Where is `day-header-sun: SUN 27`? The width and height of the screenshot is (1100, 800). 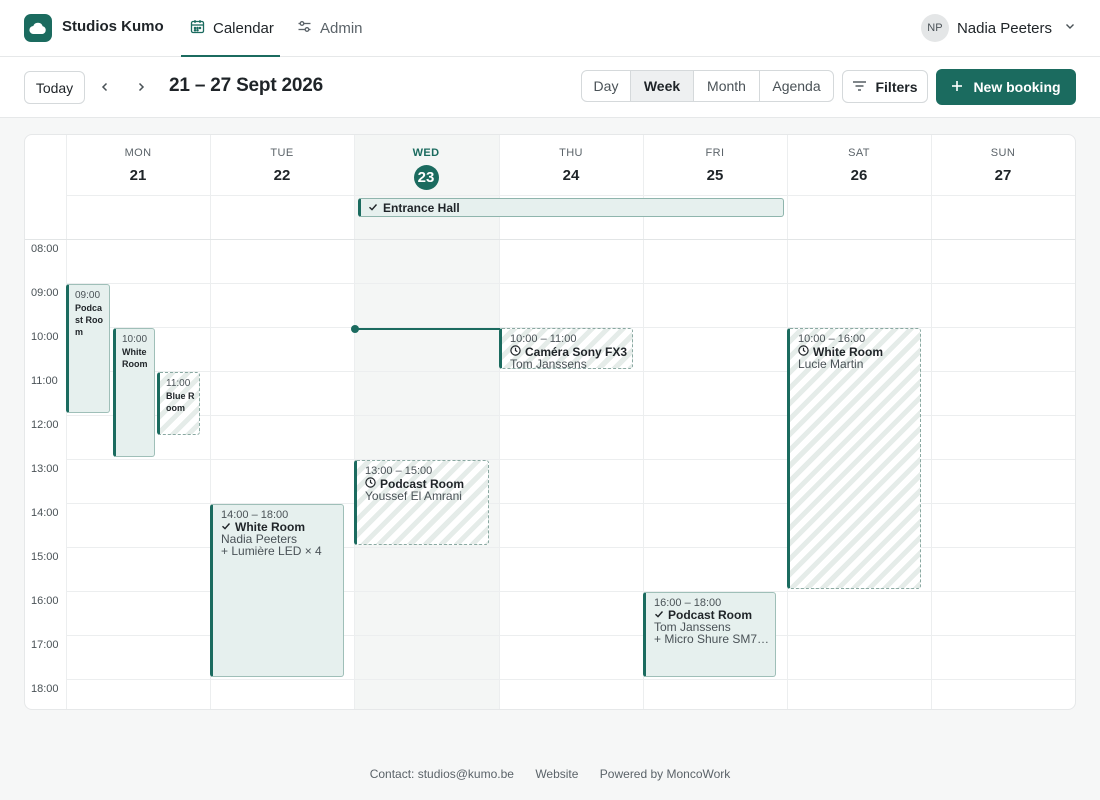 day-header-sun: SUN 27 is located at coordinates (1003, 167).